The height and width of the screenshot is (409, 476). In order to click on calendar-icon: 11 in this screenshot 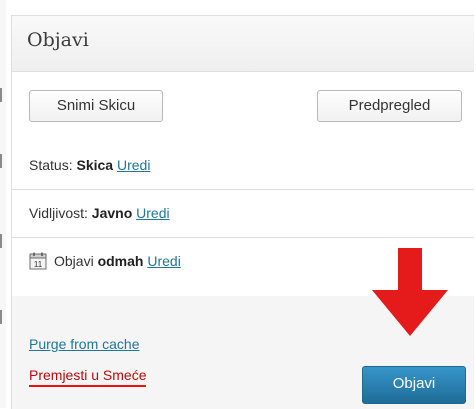, I will do `click(38, 261)`.